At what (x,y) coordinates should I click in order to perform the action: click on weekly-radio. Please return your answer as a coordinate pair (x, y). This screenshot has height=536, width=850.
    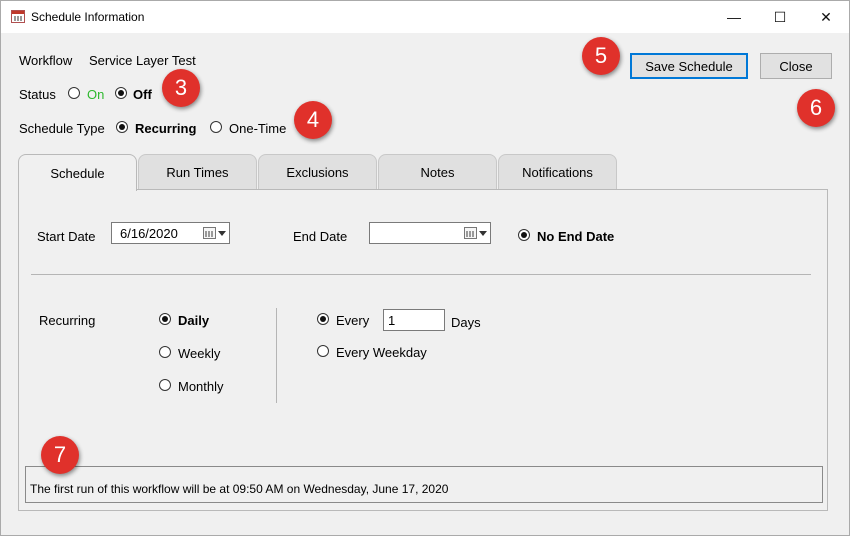
    Looking at the image, I should click on (165, 352).